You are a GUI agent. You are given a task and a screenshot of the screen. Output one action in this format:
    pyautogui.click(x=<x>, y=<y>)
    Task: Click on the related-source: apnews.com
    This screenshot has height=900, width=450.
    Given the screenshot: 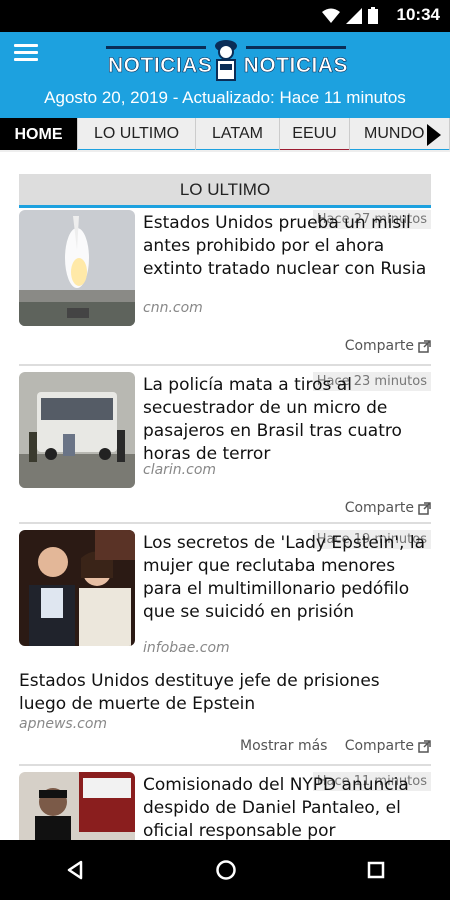 What is the action you would take?
    pyautogui.click(x=63, y=724)
    